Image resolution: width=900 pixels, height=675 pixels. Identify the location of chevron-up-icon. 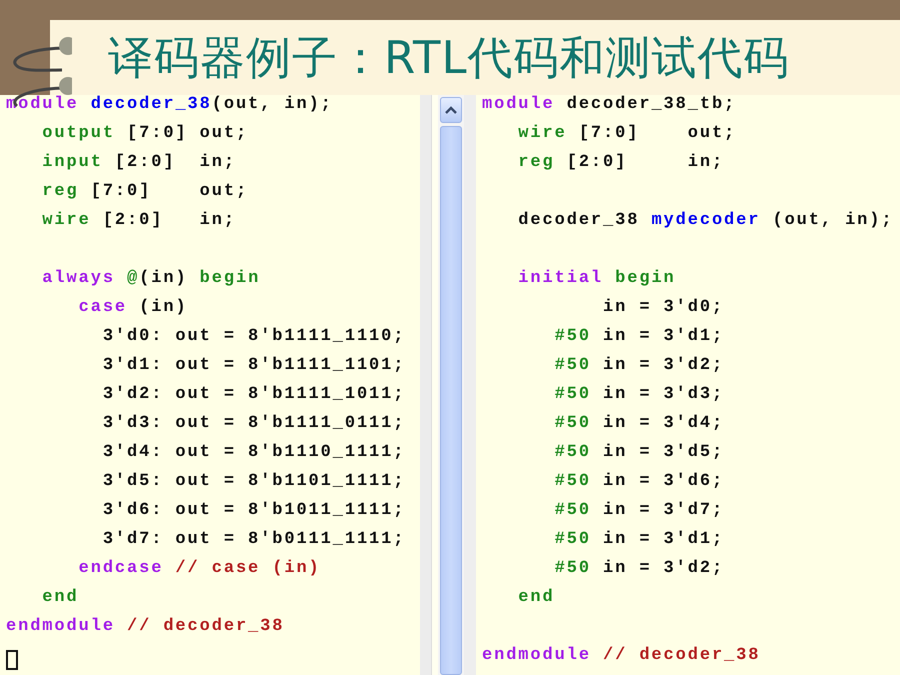
(451, 110).